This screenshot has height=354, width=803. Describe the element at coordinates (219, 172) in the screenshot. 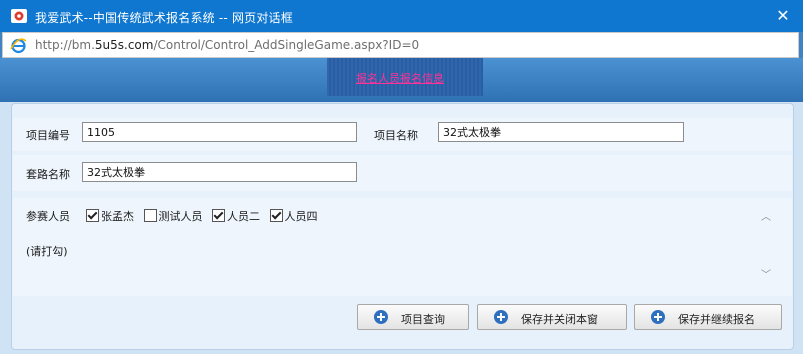

I see `routine-name-input` at that location.